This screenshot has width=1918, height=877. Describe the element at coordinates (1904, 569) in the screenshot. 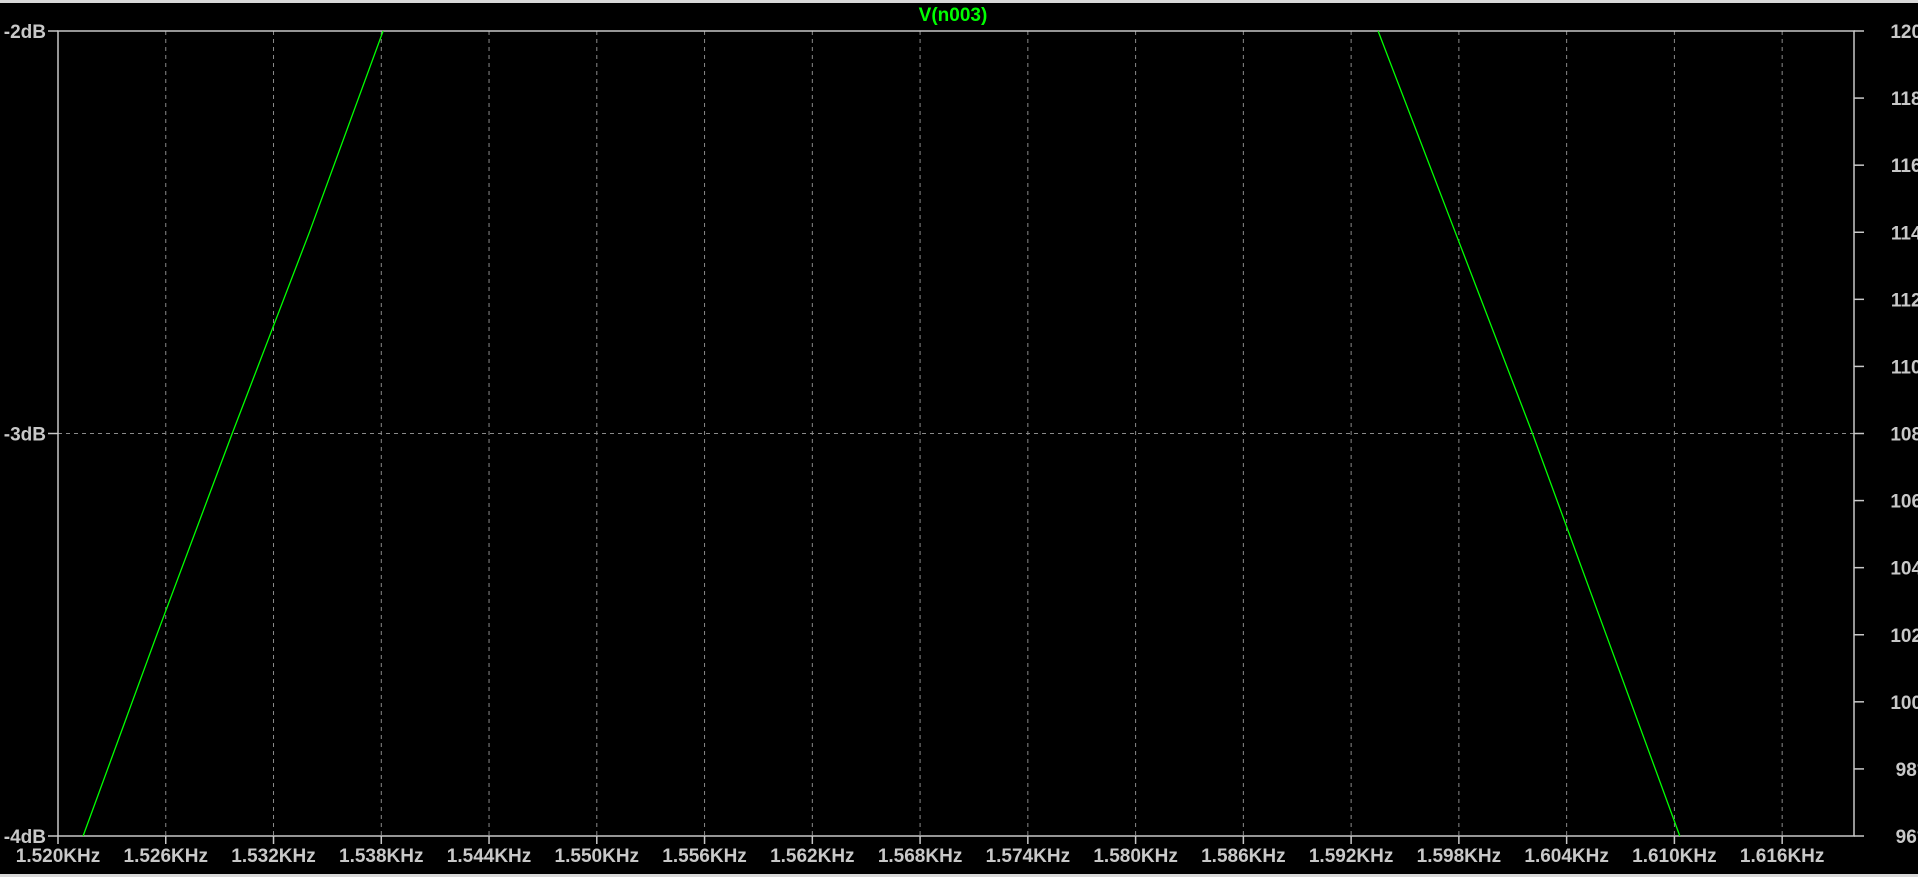

I see `y2-tick-label: 104°` at that location.